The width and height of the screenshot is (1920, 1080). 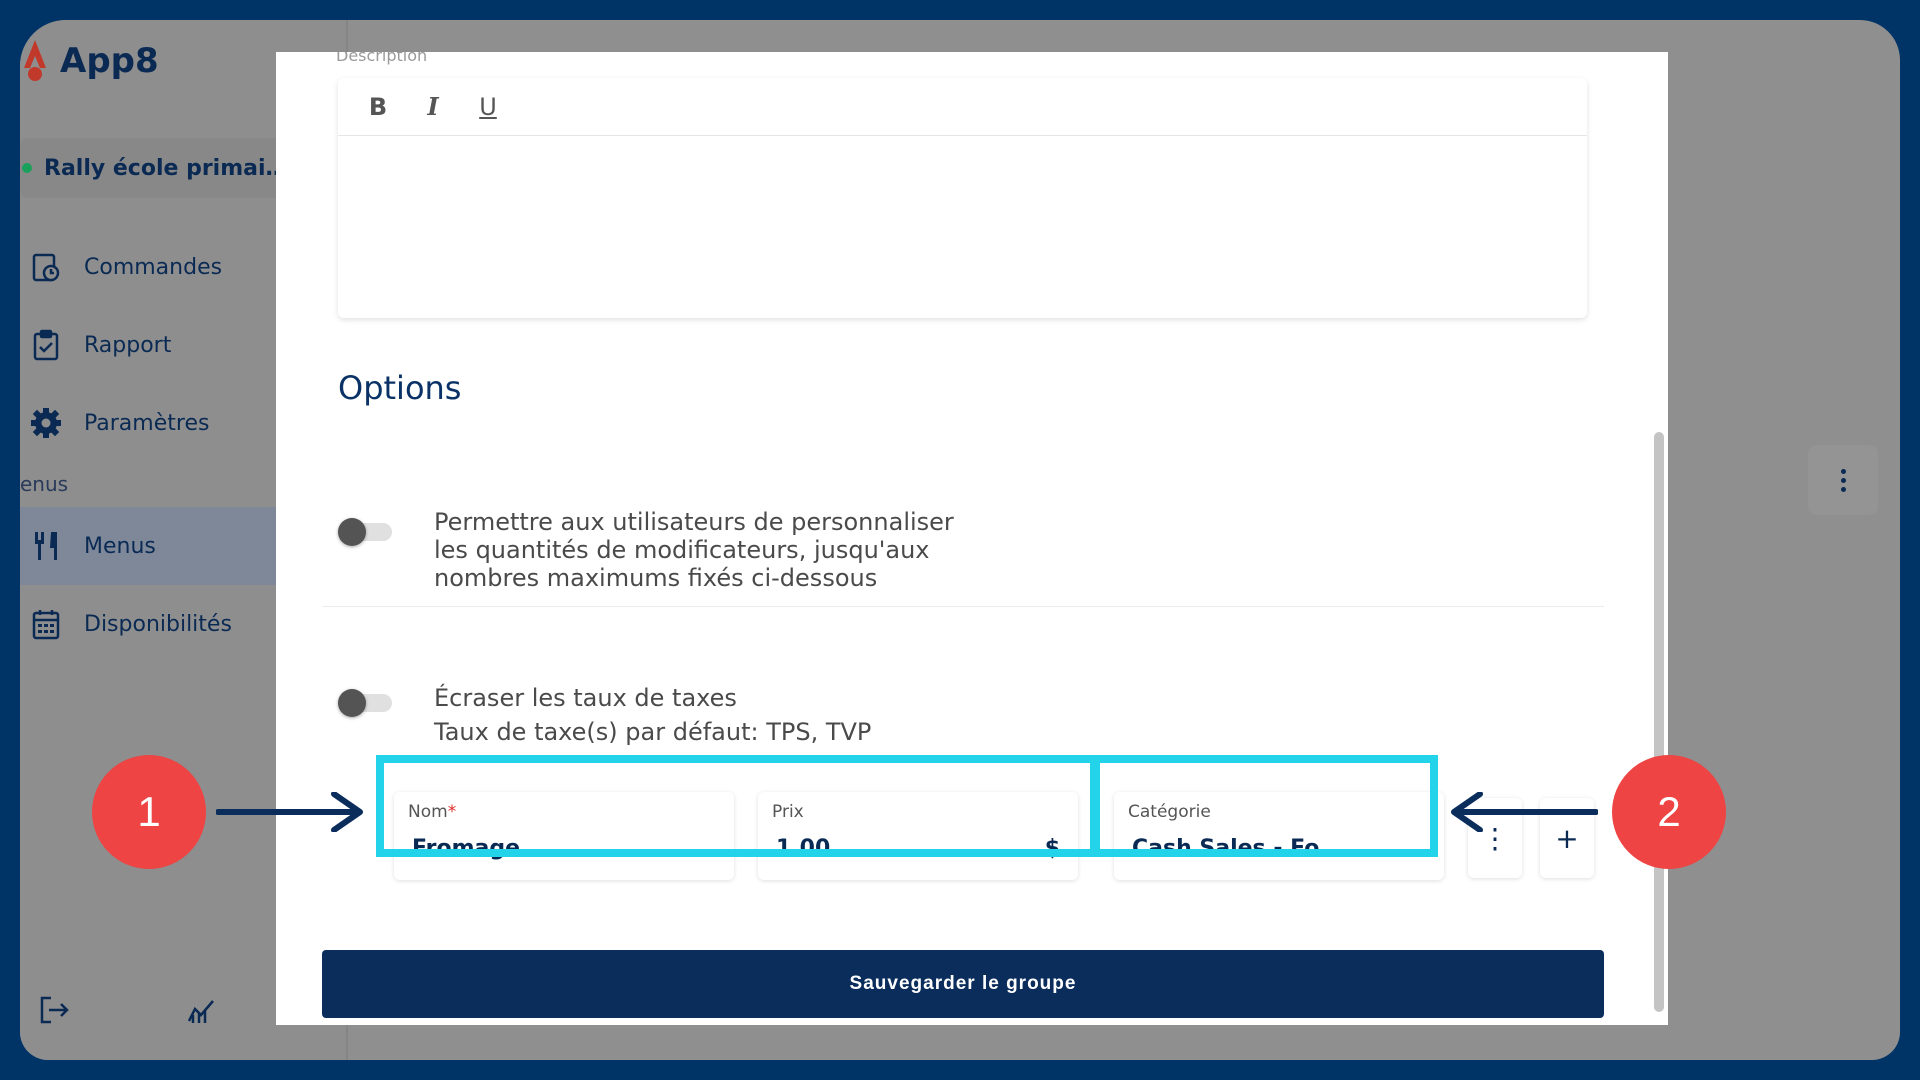 I want to click on editor-toolbar: B I U, so click(x=962, y=107).